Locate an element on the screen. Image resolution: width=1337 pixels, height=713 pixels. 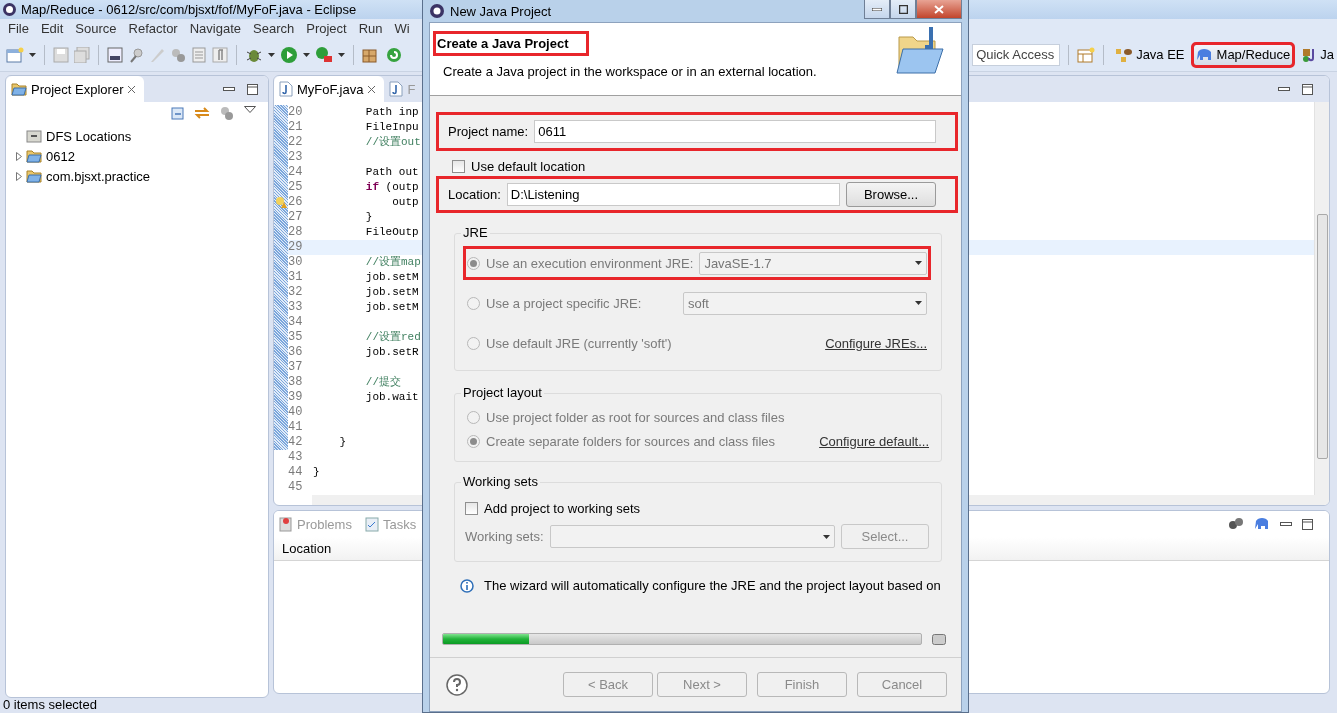
run-tool-icon is located at coordinates (324, 54).